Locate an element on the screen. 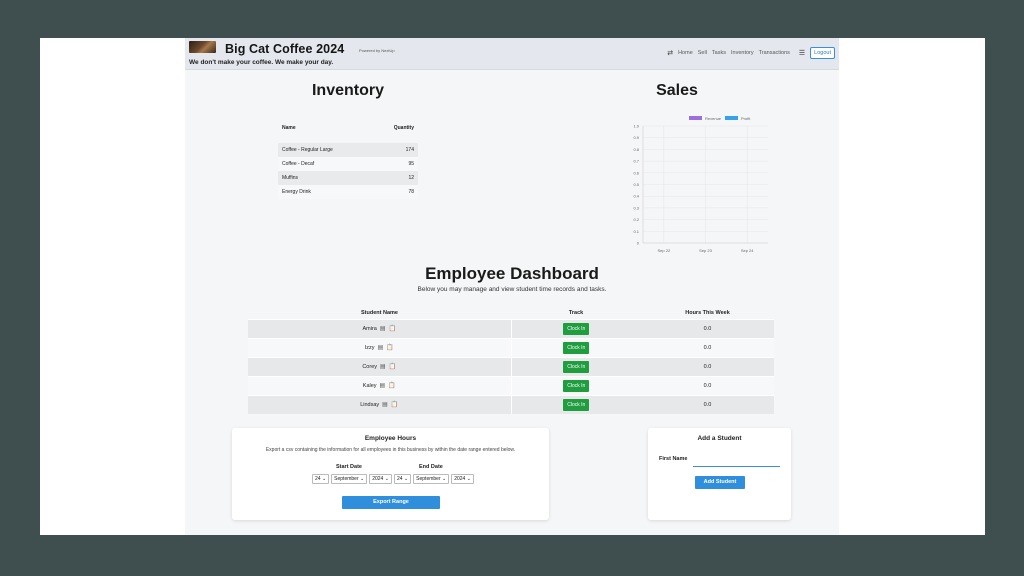 The height and width of the screenshot is (576, 1024). item-quantity: 174 is located at coordinates (395, 150).